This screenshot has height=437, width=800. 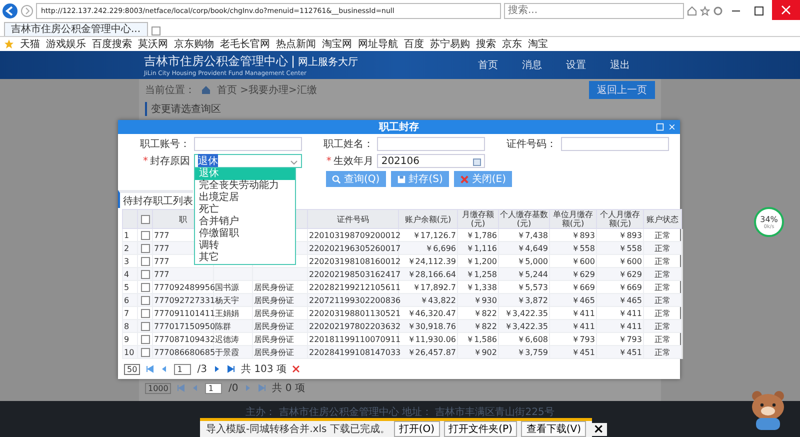 I want to click on favorite-link: 淘宝, so click(x=538, y=44).